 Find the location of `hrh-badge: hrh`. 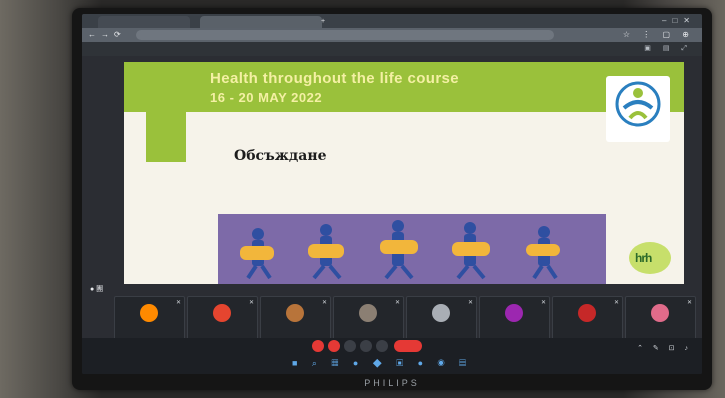

hrh-badge: hrh is located at coordinates (650, 258).